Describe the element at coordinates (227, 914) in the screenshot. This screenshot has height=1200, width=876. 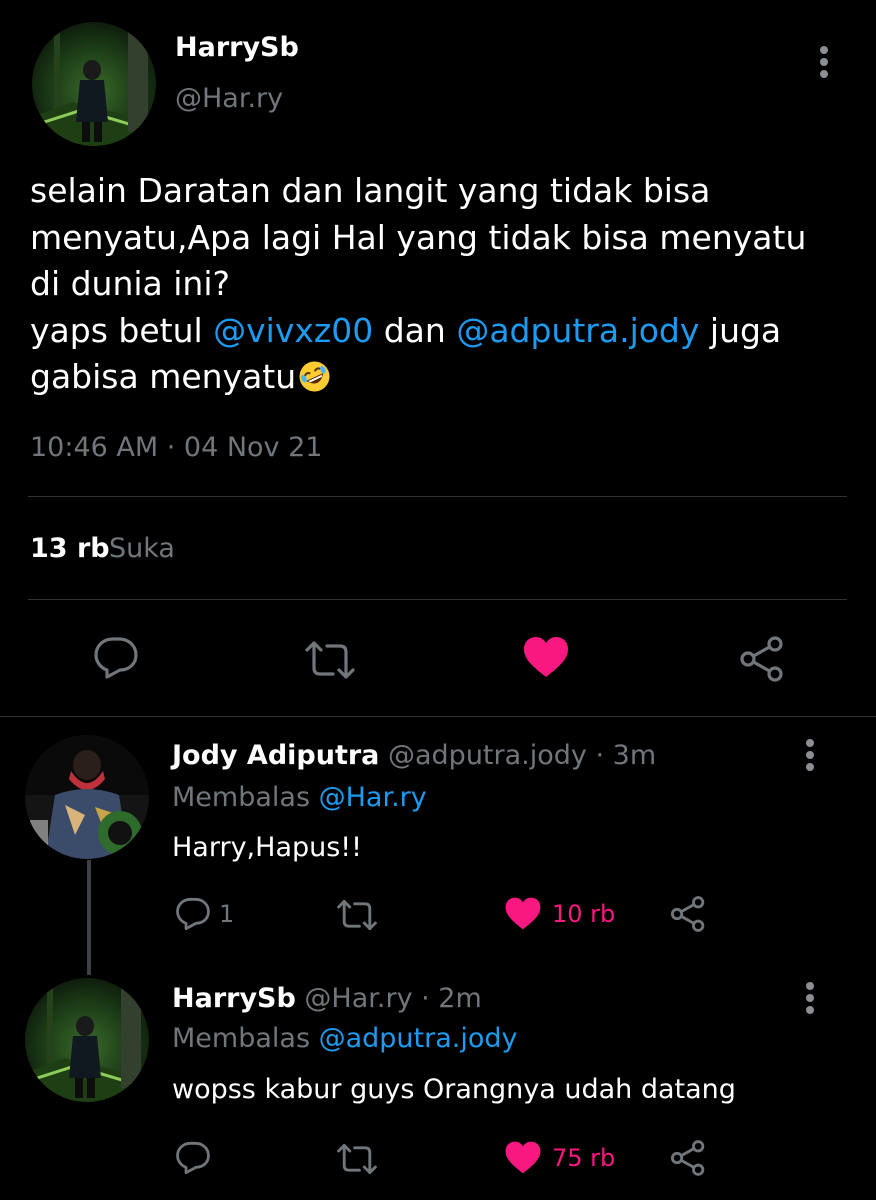
I see `reply-count: 1` at that location.